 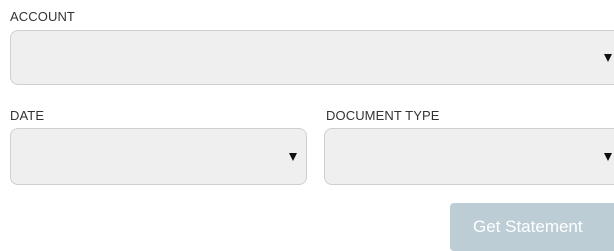 What do you see at coordinates (532, 227) in the screenshot?
I see `get-statement-button: Get Statement` at bounding box center [532, 227].